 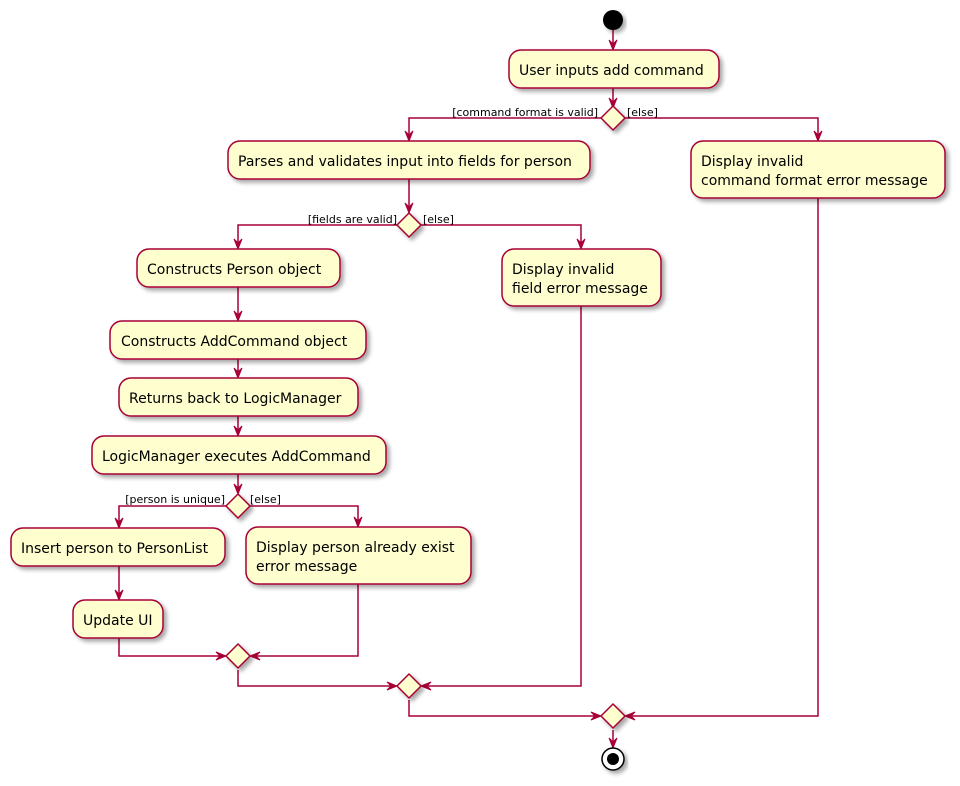 I want to click on decision-command-format, so click(x=613, y=118).